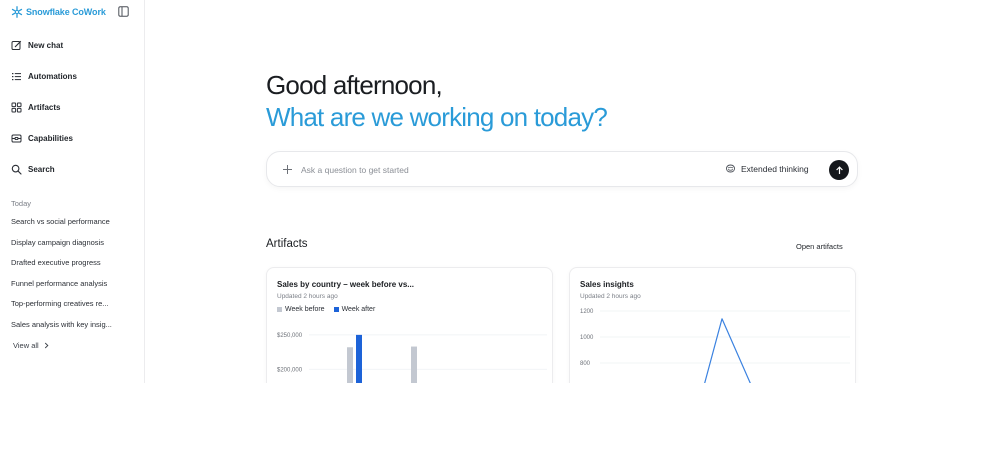 The width and height of the screenshot is (1000, 454). Describe the element at coordinates (52, 76) in the screenshot. I see `sidebar-item-label: Automations` at that location.